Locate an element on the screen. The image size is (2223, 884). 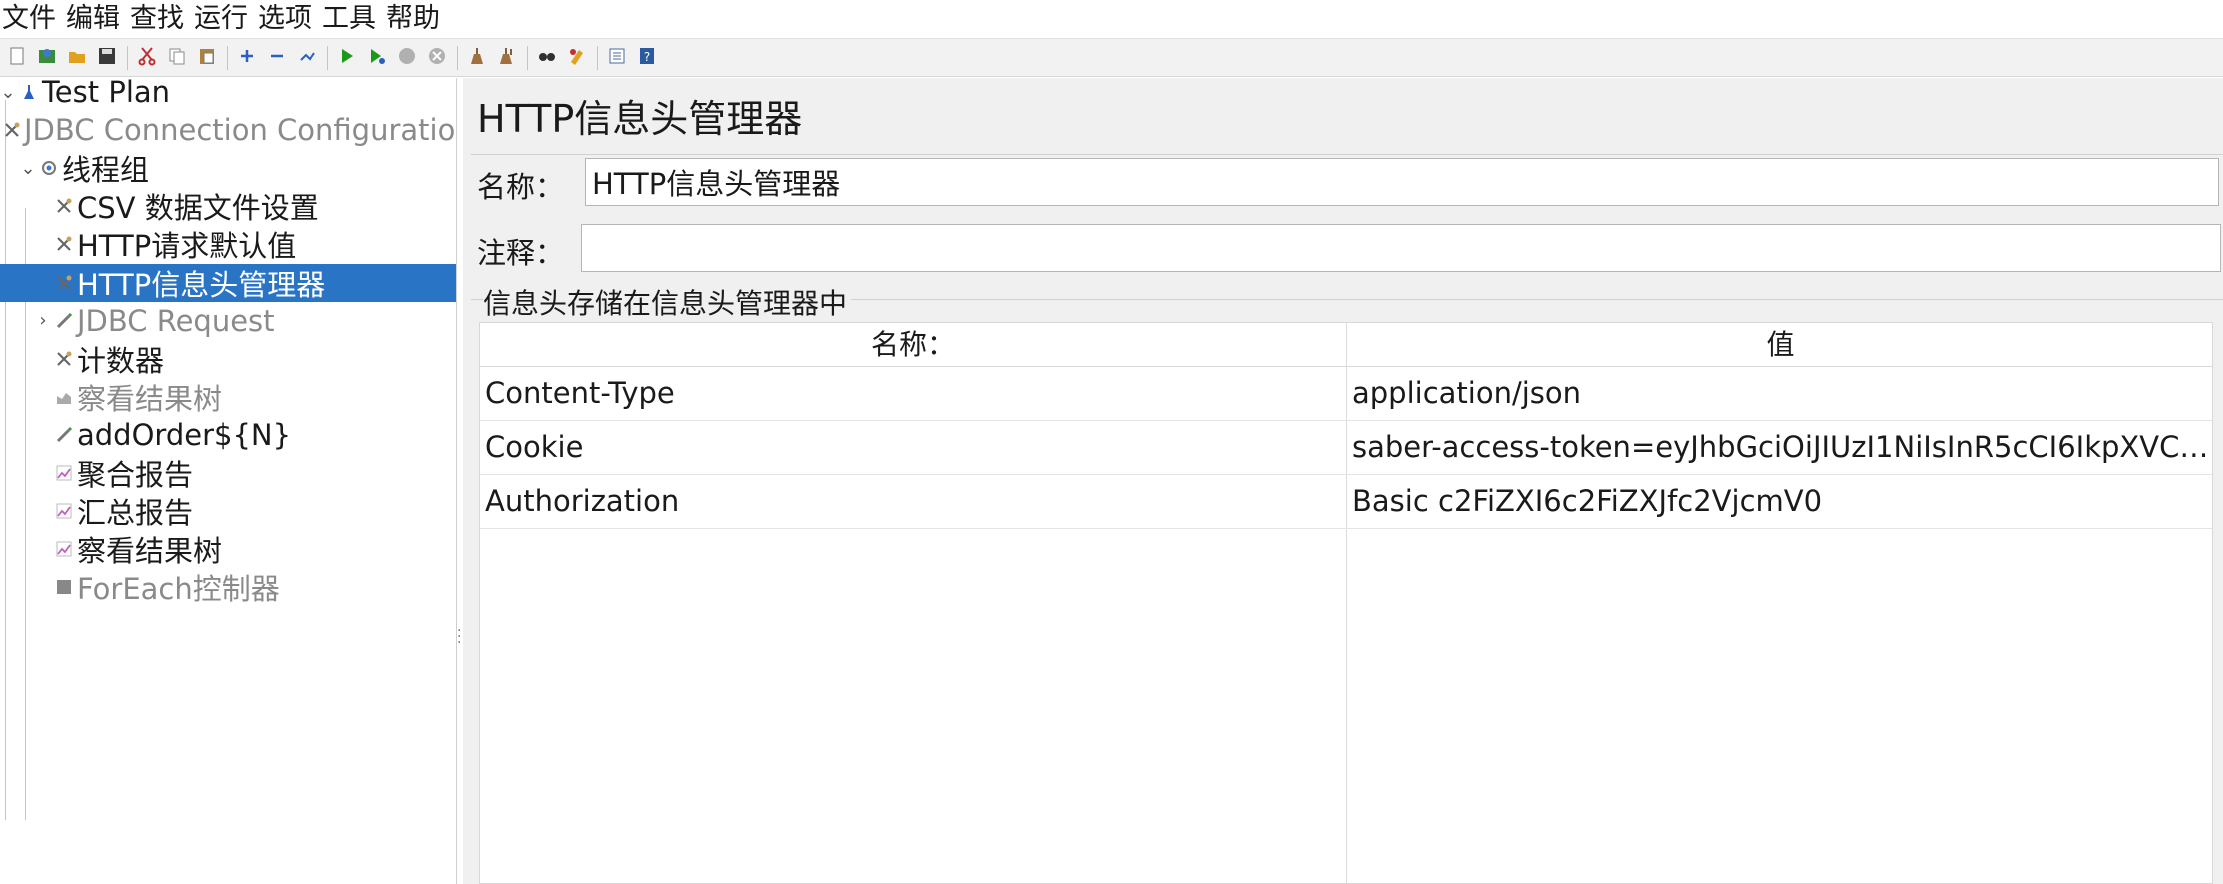
toggle-button is located at coordinates (307, 58).